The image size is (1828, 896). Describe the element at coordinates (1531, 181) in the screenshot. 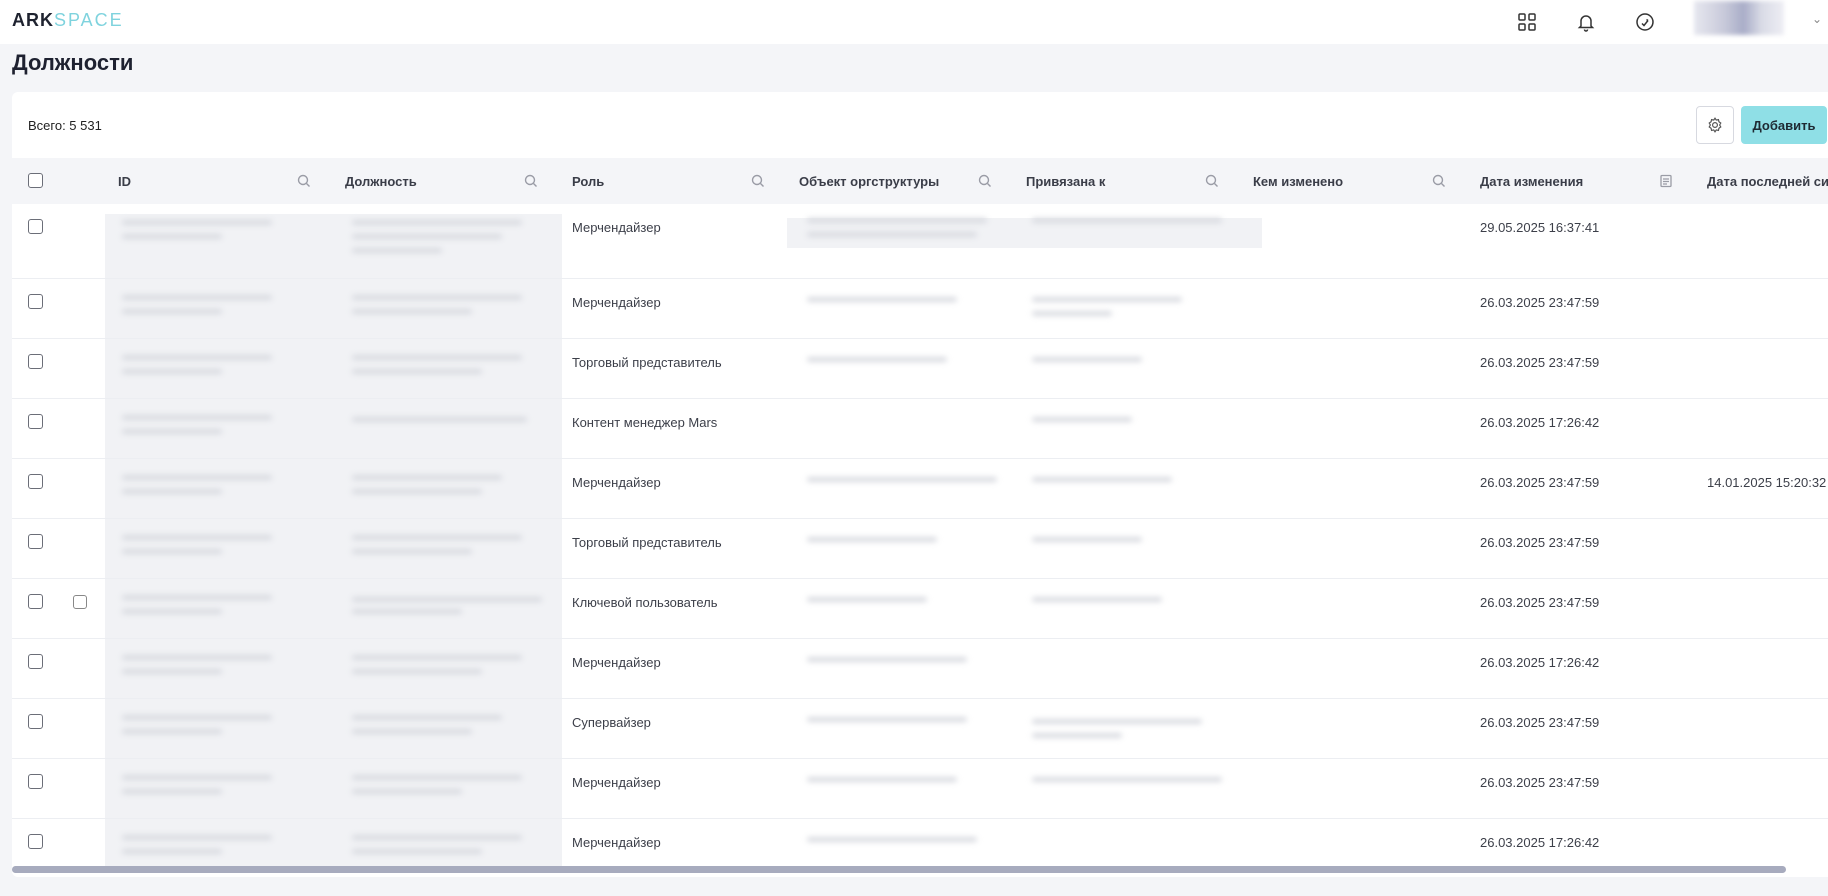

I see `column-header-changed-at: Дата изменения` at that location.